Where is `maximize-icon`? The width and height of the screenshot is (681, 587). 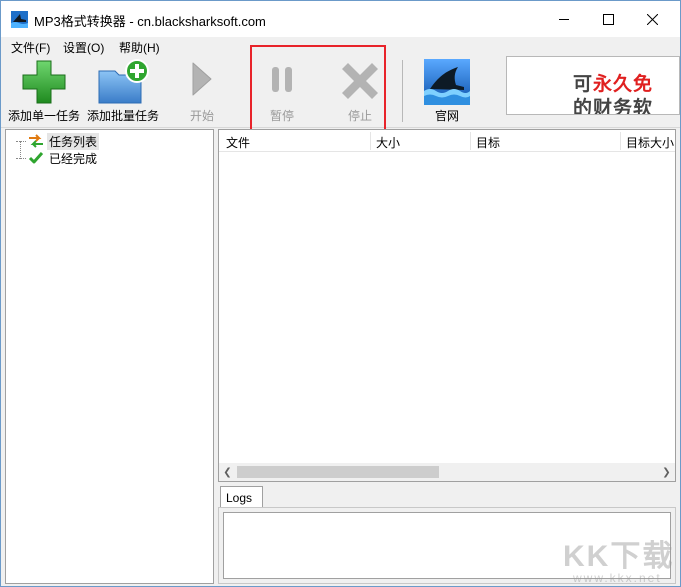 maximize-icon is located at coordinates (608, 19).